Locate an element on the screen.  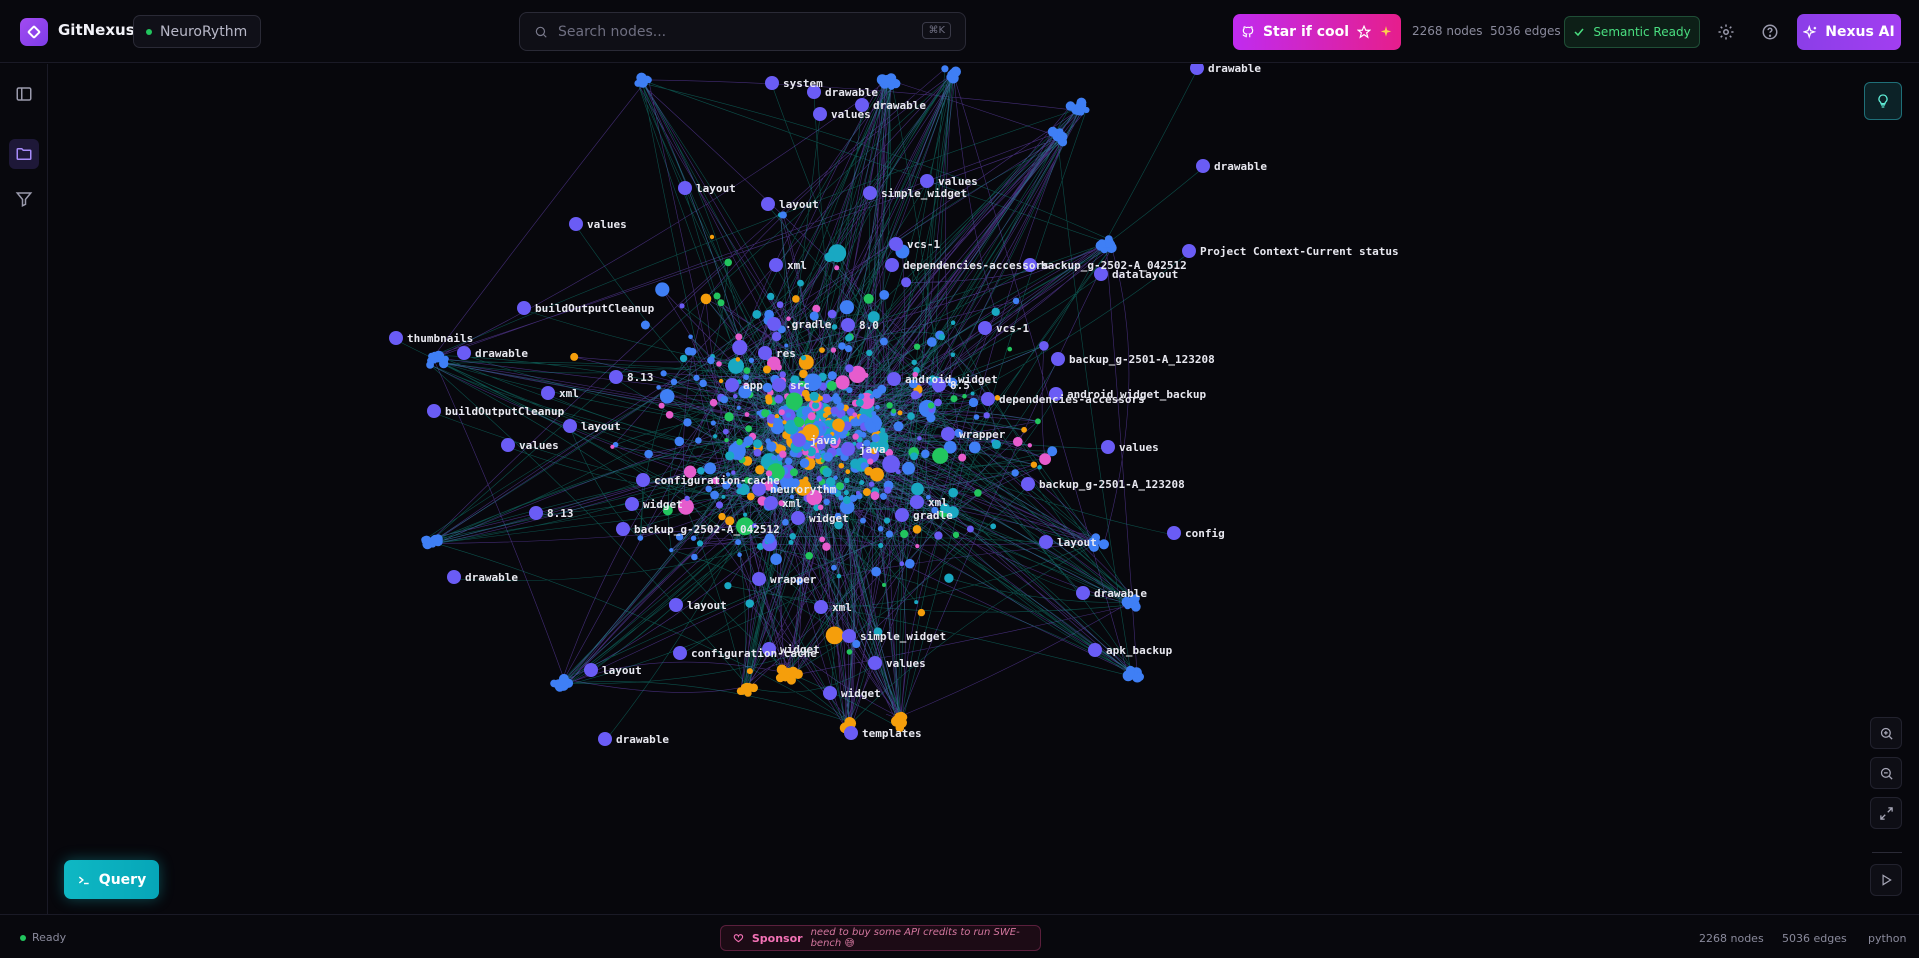
zoom-in-button is located at coordinates (1886, 733).